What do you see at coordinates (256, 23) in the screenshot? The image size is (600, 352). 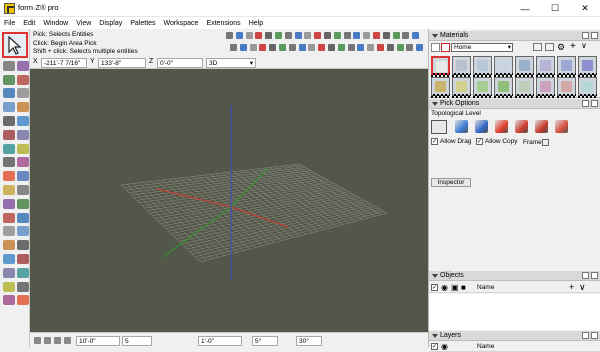 I see `menu-help: Help` at bounding box center [256, 23].